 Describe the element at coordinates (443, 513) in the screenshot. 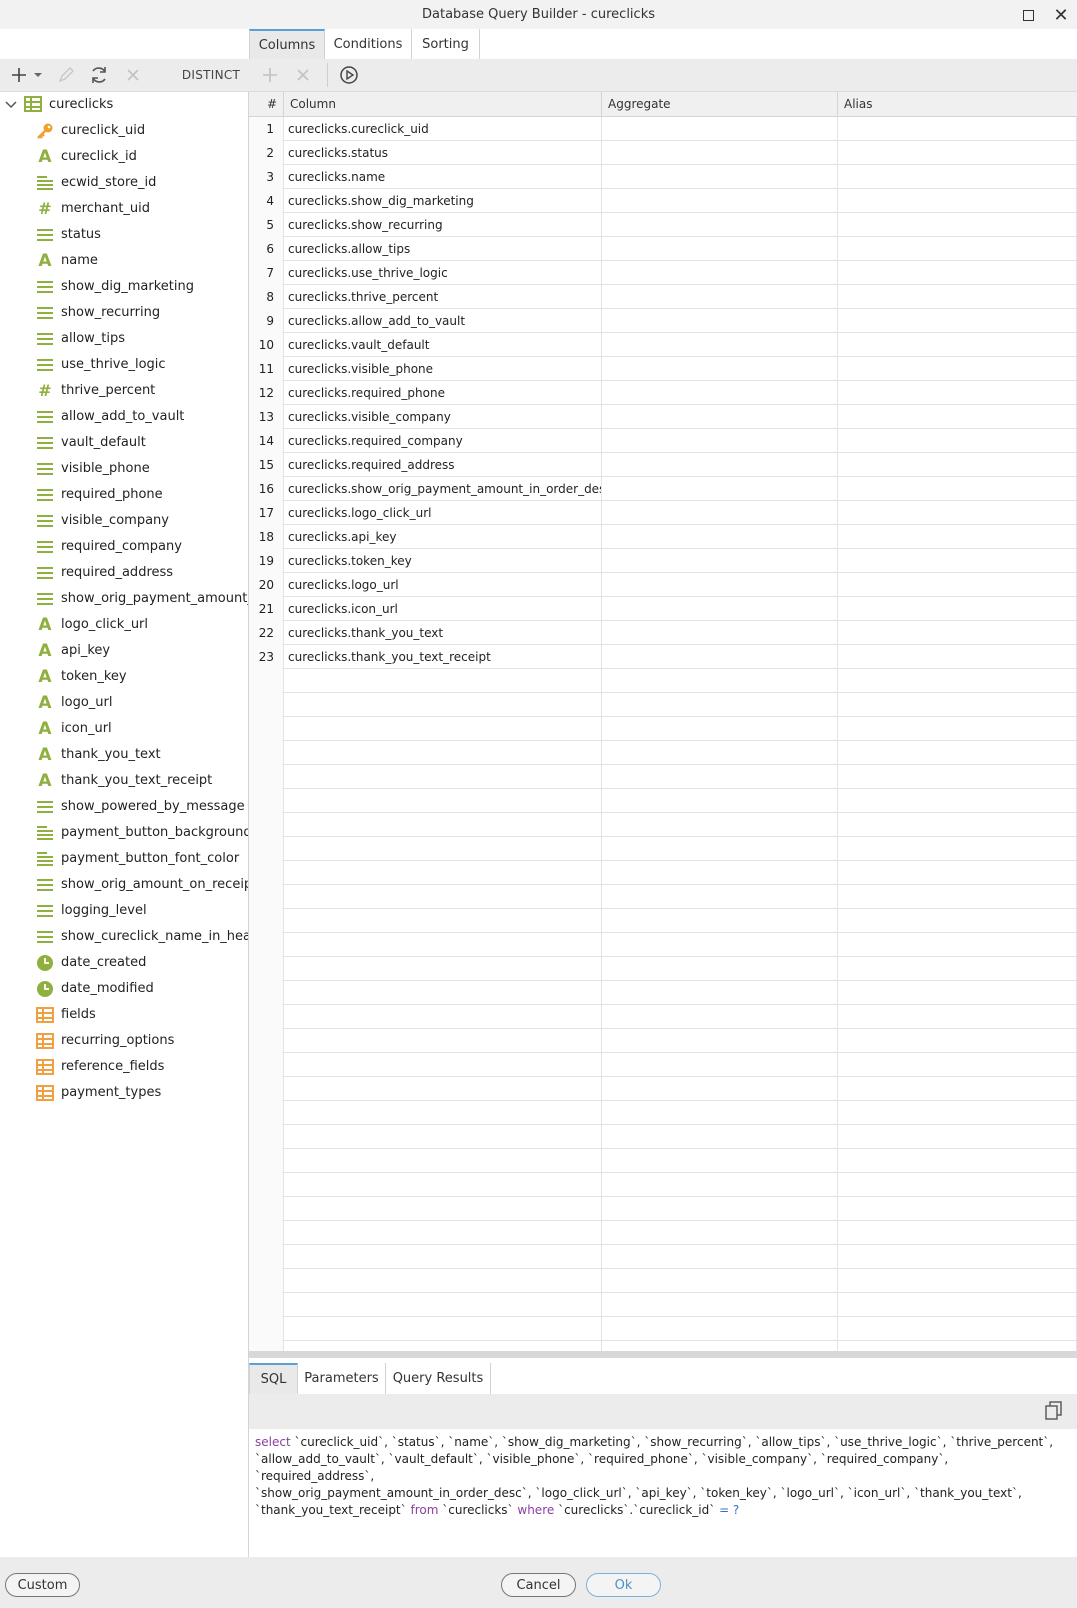

I see `column-cell: cureclicks.logo_click_url` at that location.